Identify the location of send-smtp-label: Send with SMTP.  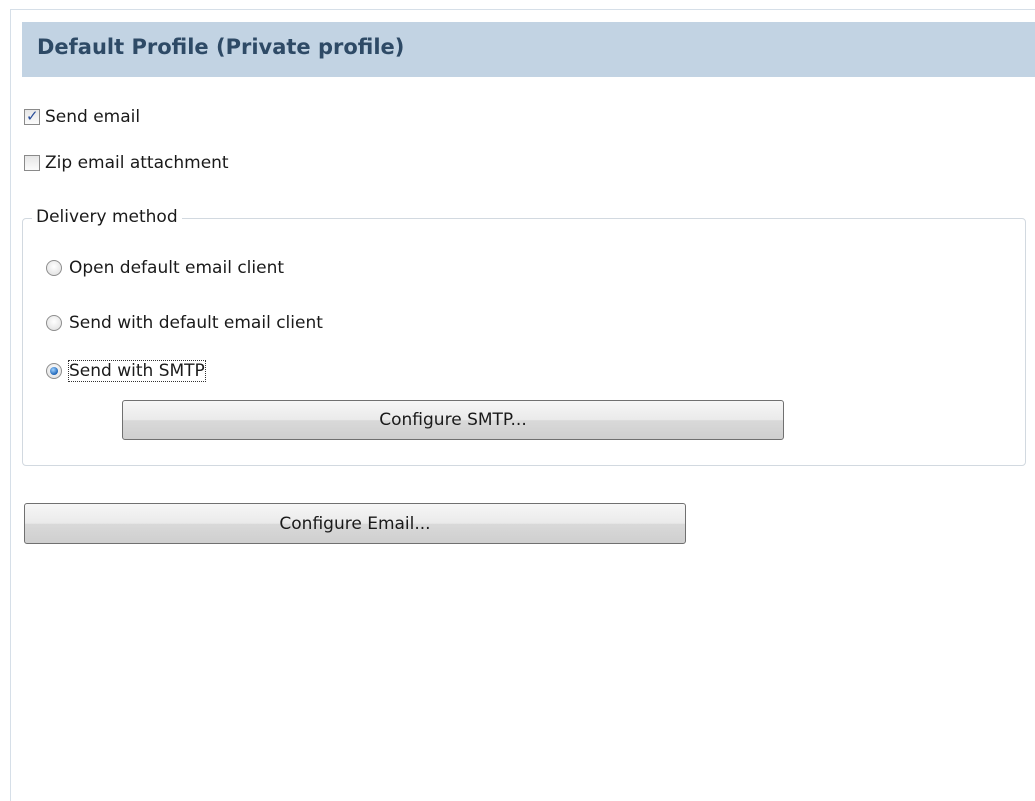
(137, 371).